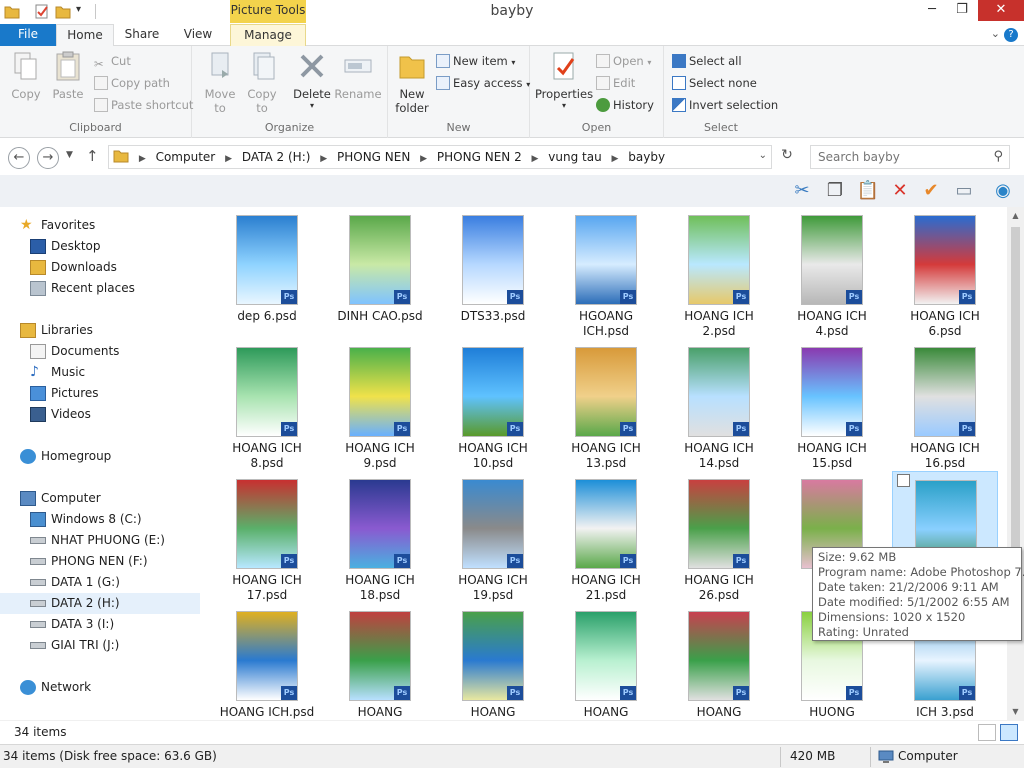 This screenshot has height=768, width=1024. What do you see at coordinates (964, 191) in the screenshot?
I see `rename-icon: ▭` at bounding box center [964, 191].